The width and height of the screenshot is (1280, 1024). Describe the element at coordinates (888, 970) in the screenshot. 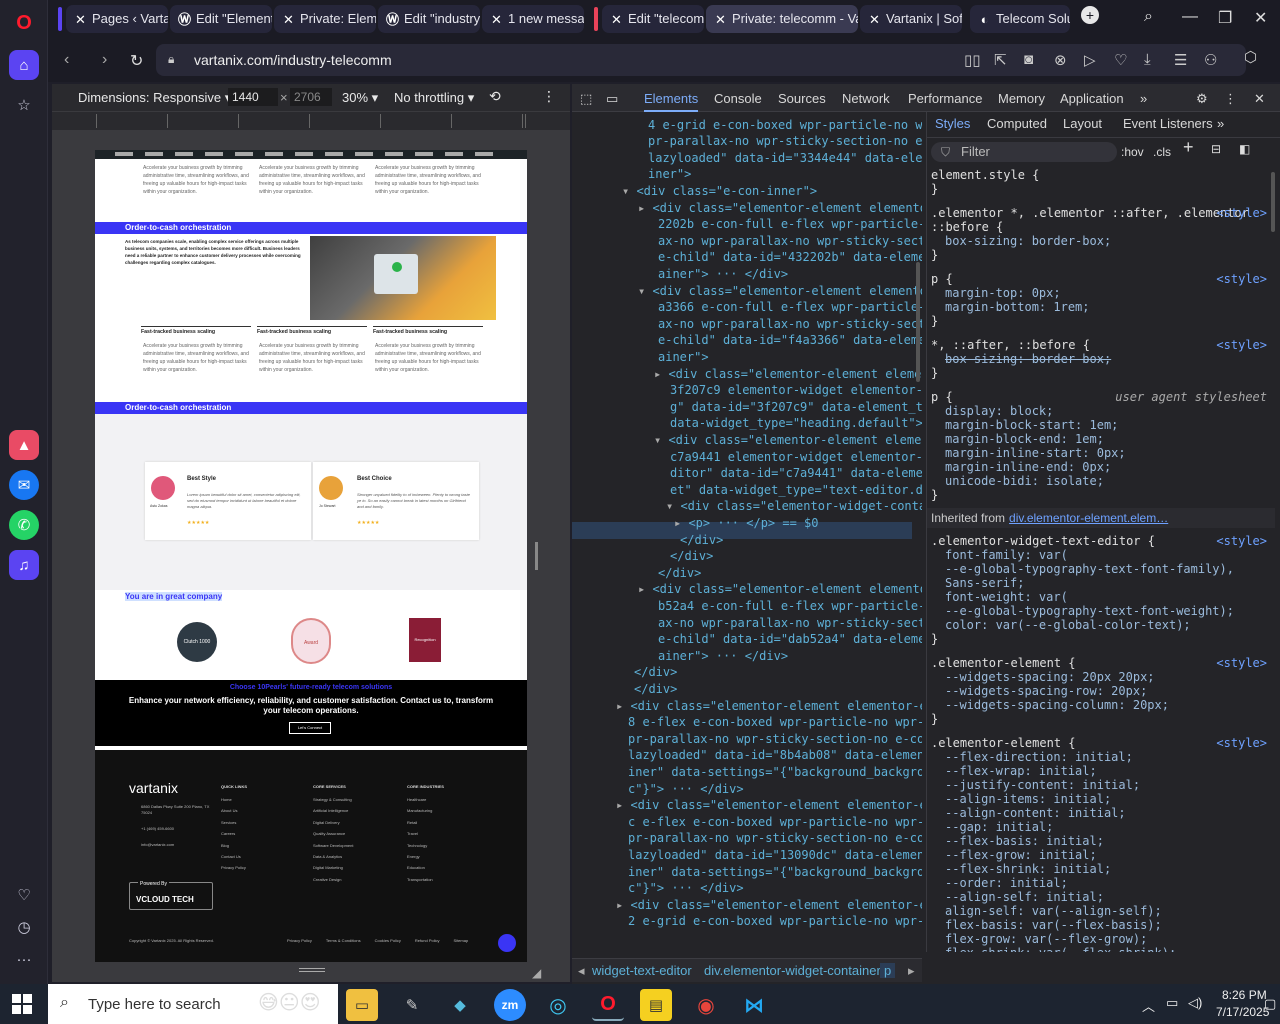

I see `breadcrumb-item: p` at that location.